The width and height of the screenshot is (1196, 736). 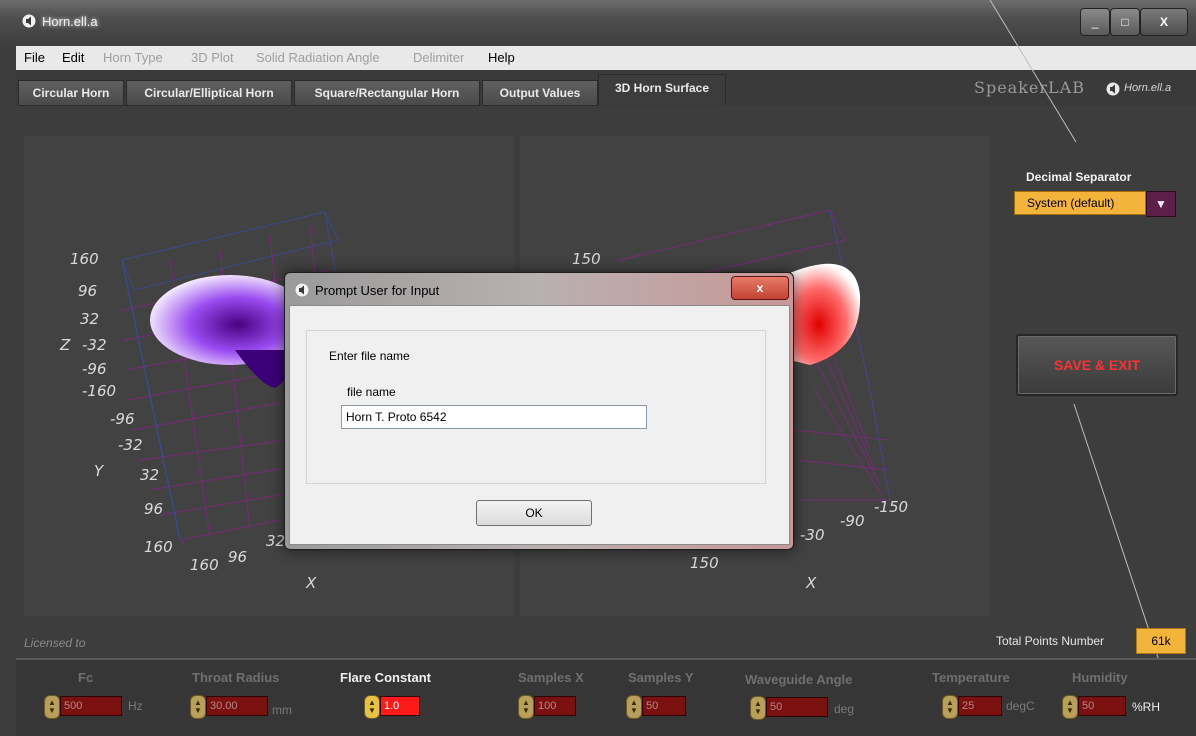 I want to click on fc-input: 500, so click(x=91, y=706).